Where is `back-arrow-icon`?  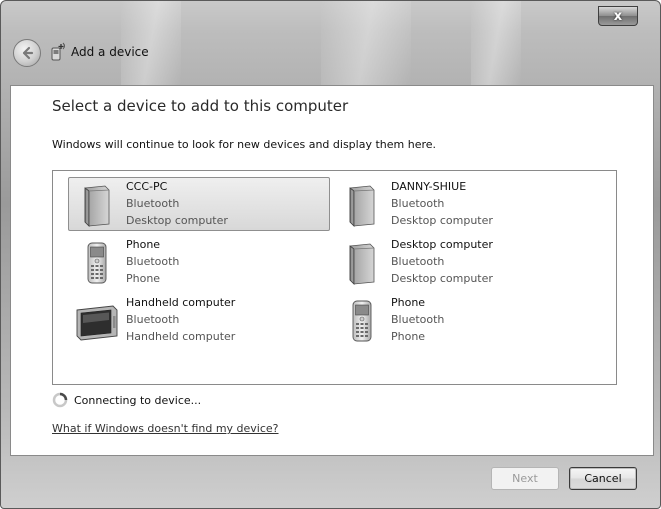 back-arrow-icon is located at coordinates (28, 53).